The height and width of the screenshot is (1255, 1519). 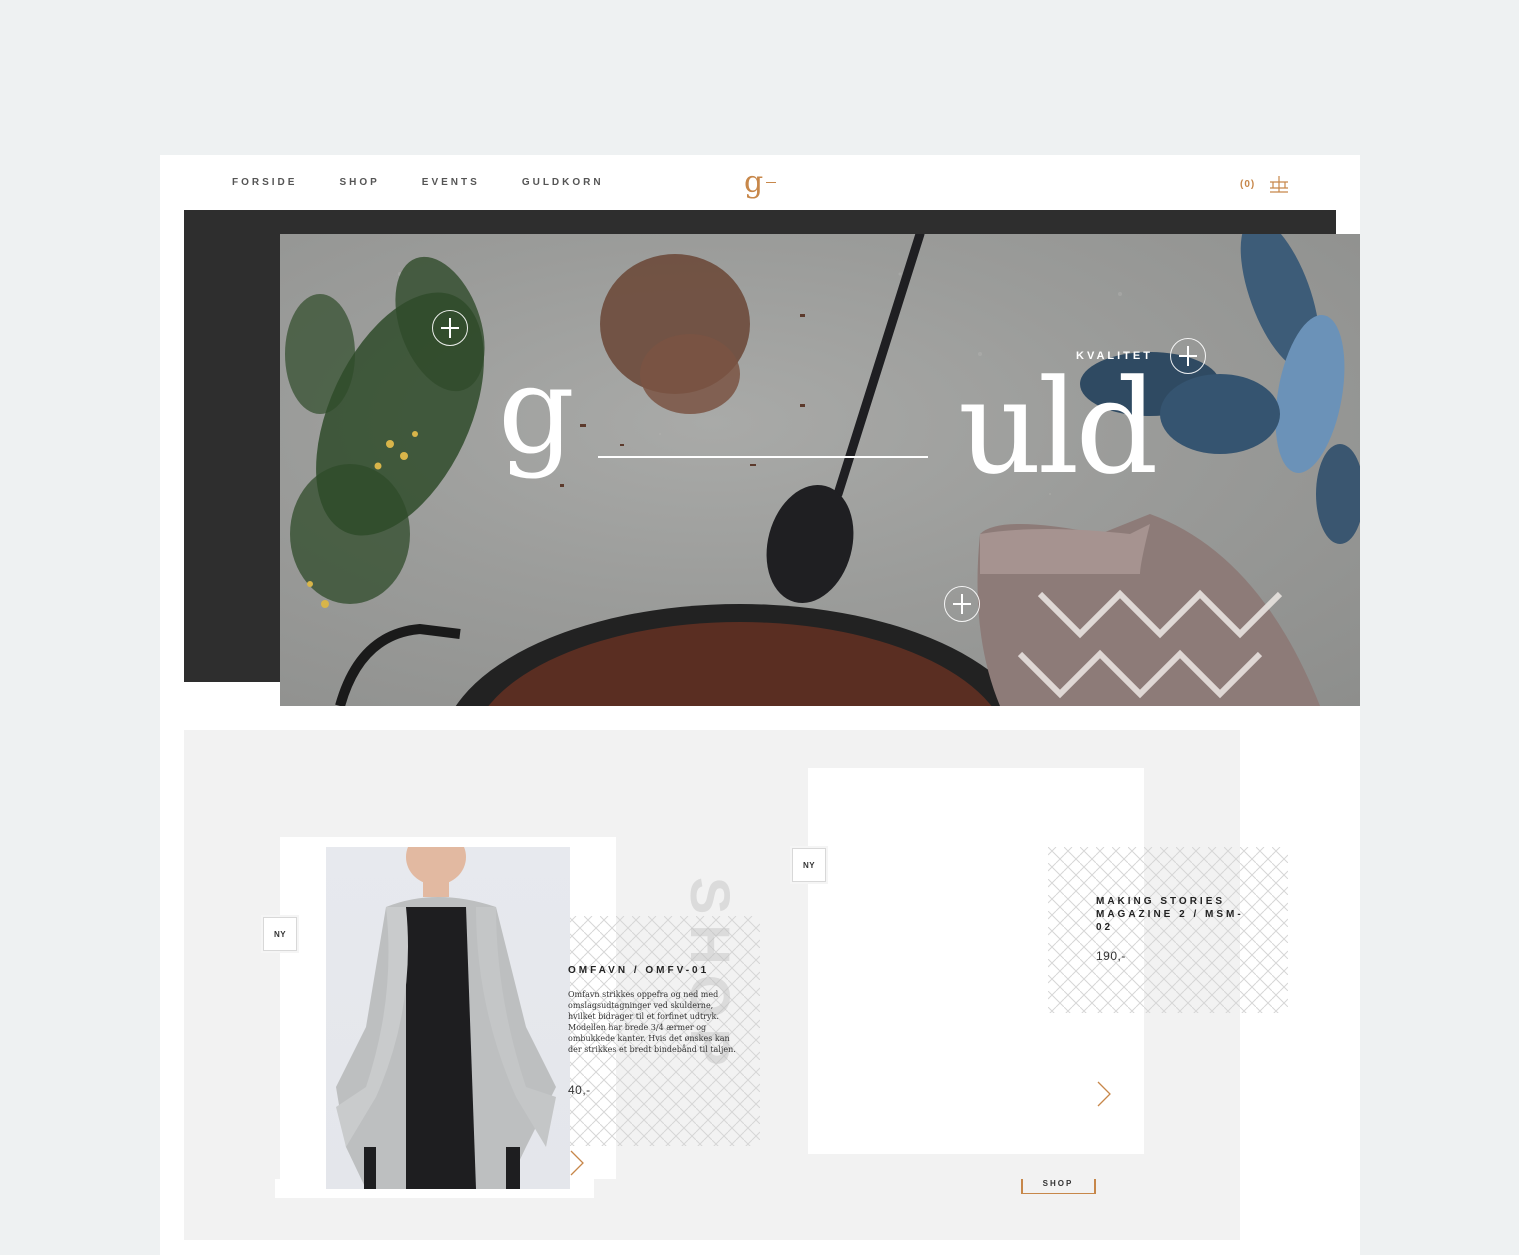 What do you see at coordinates (1248, 184) in the screenshot?
I see `cart-count: (0)` at bounding box center [1248, 184].